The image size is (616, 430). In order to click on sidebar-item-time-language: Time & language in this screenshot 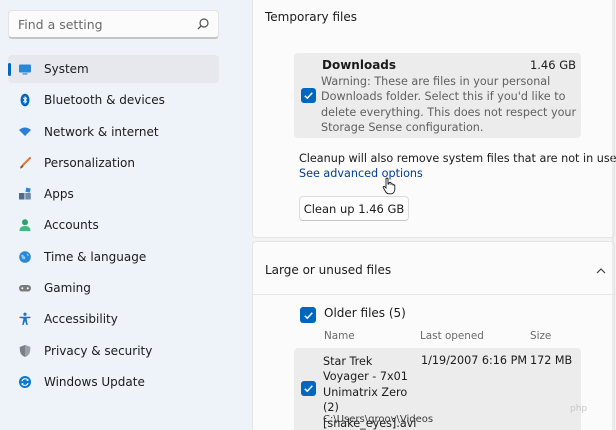, I will do `click(113, 257)`.